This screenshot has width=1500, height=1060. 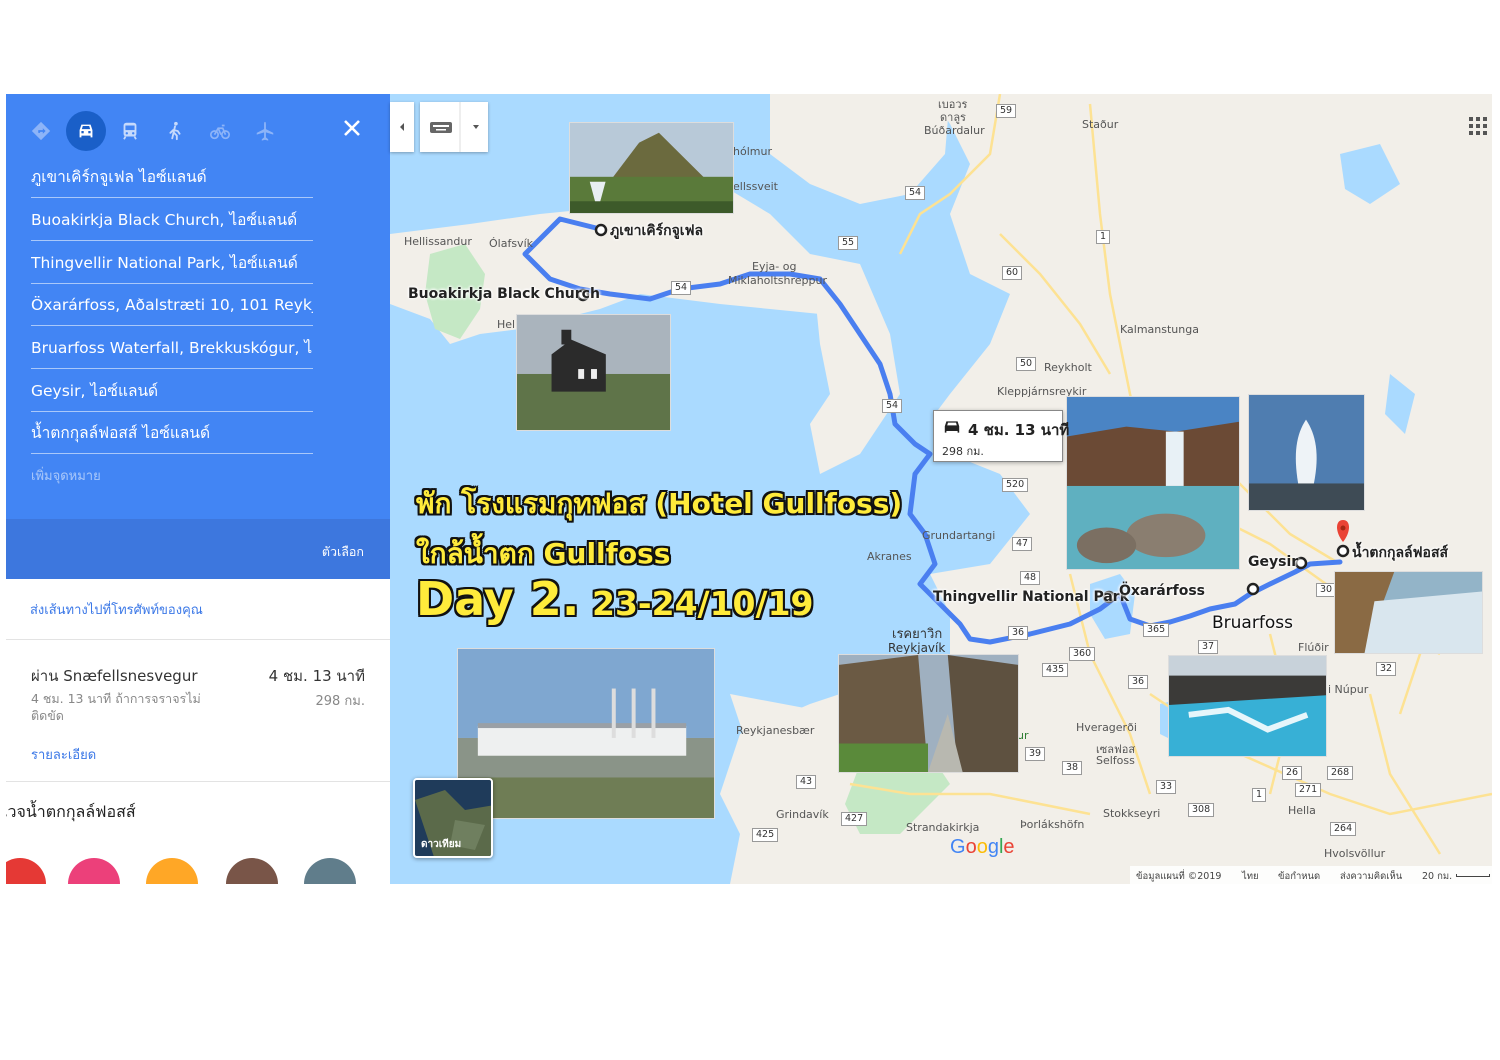 I want to click on road-number: 26, so click(x=1292, y=773).